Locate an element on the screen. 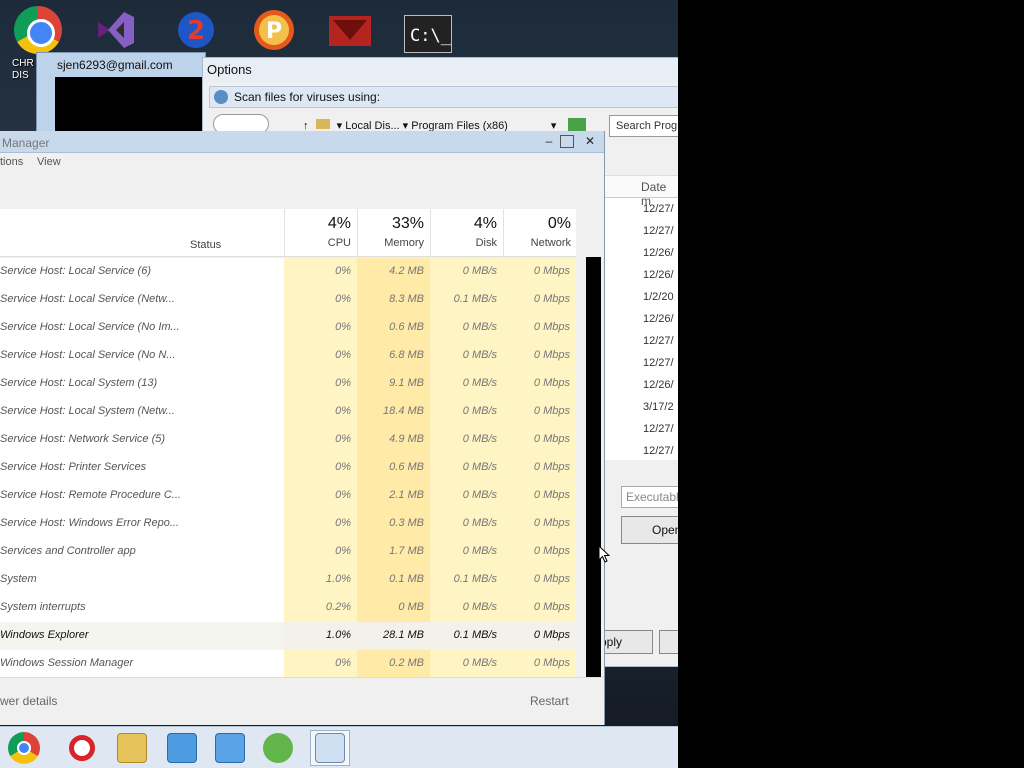 This screenshot has height=768, width=1024. process-name: Service Host: Printer Services is located at coordinates (73, 467).